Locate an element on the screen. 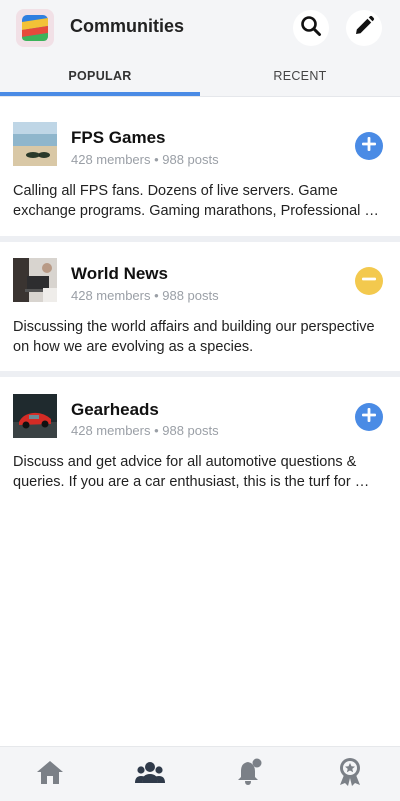  award-badge-icon is located at coordinates (350, 774).